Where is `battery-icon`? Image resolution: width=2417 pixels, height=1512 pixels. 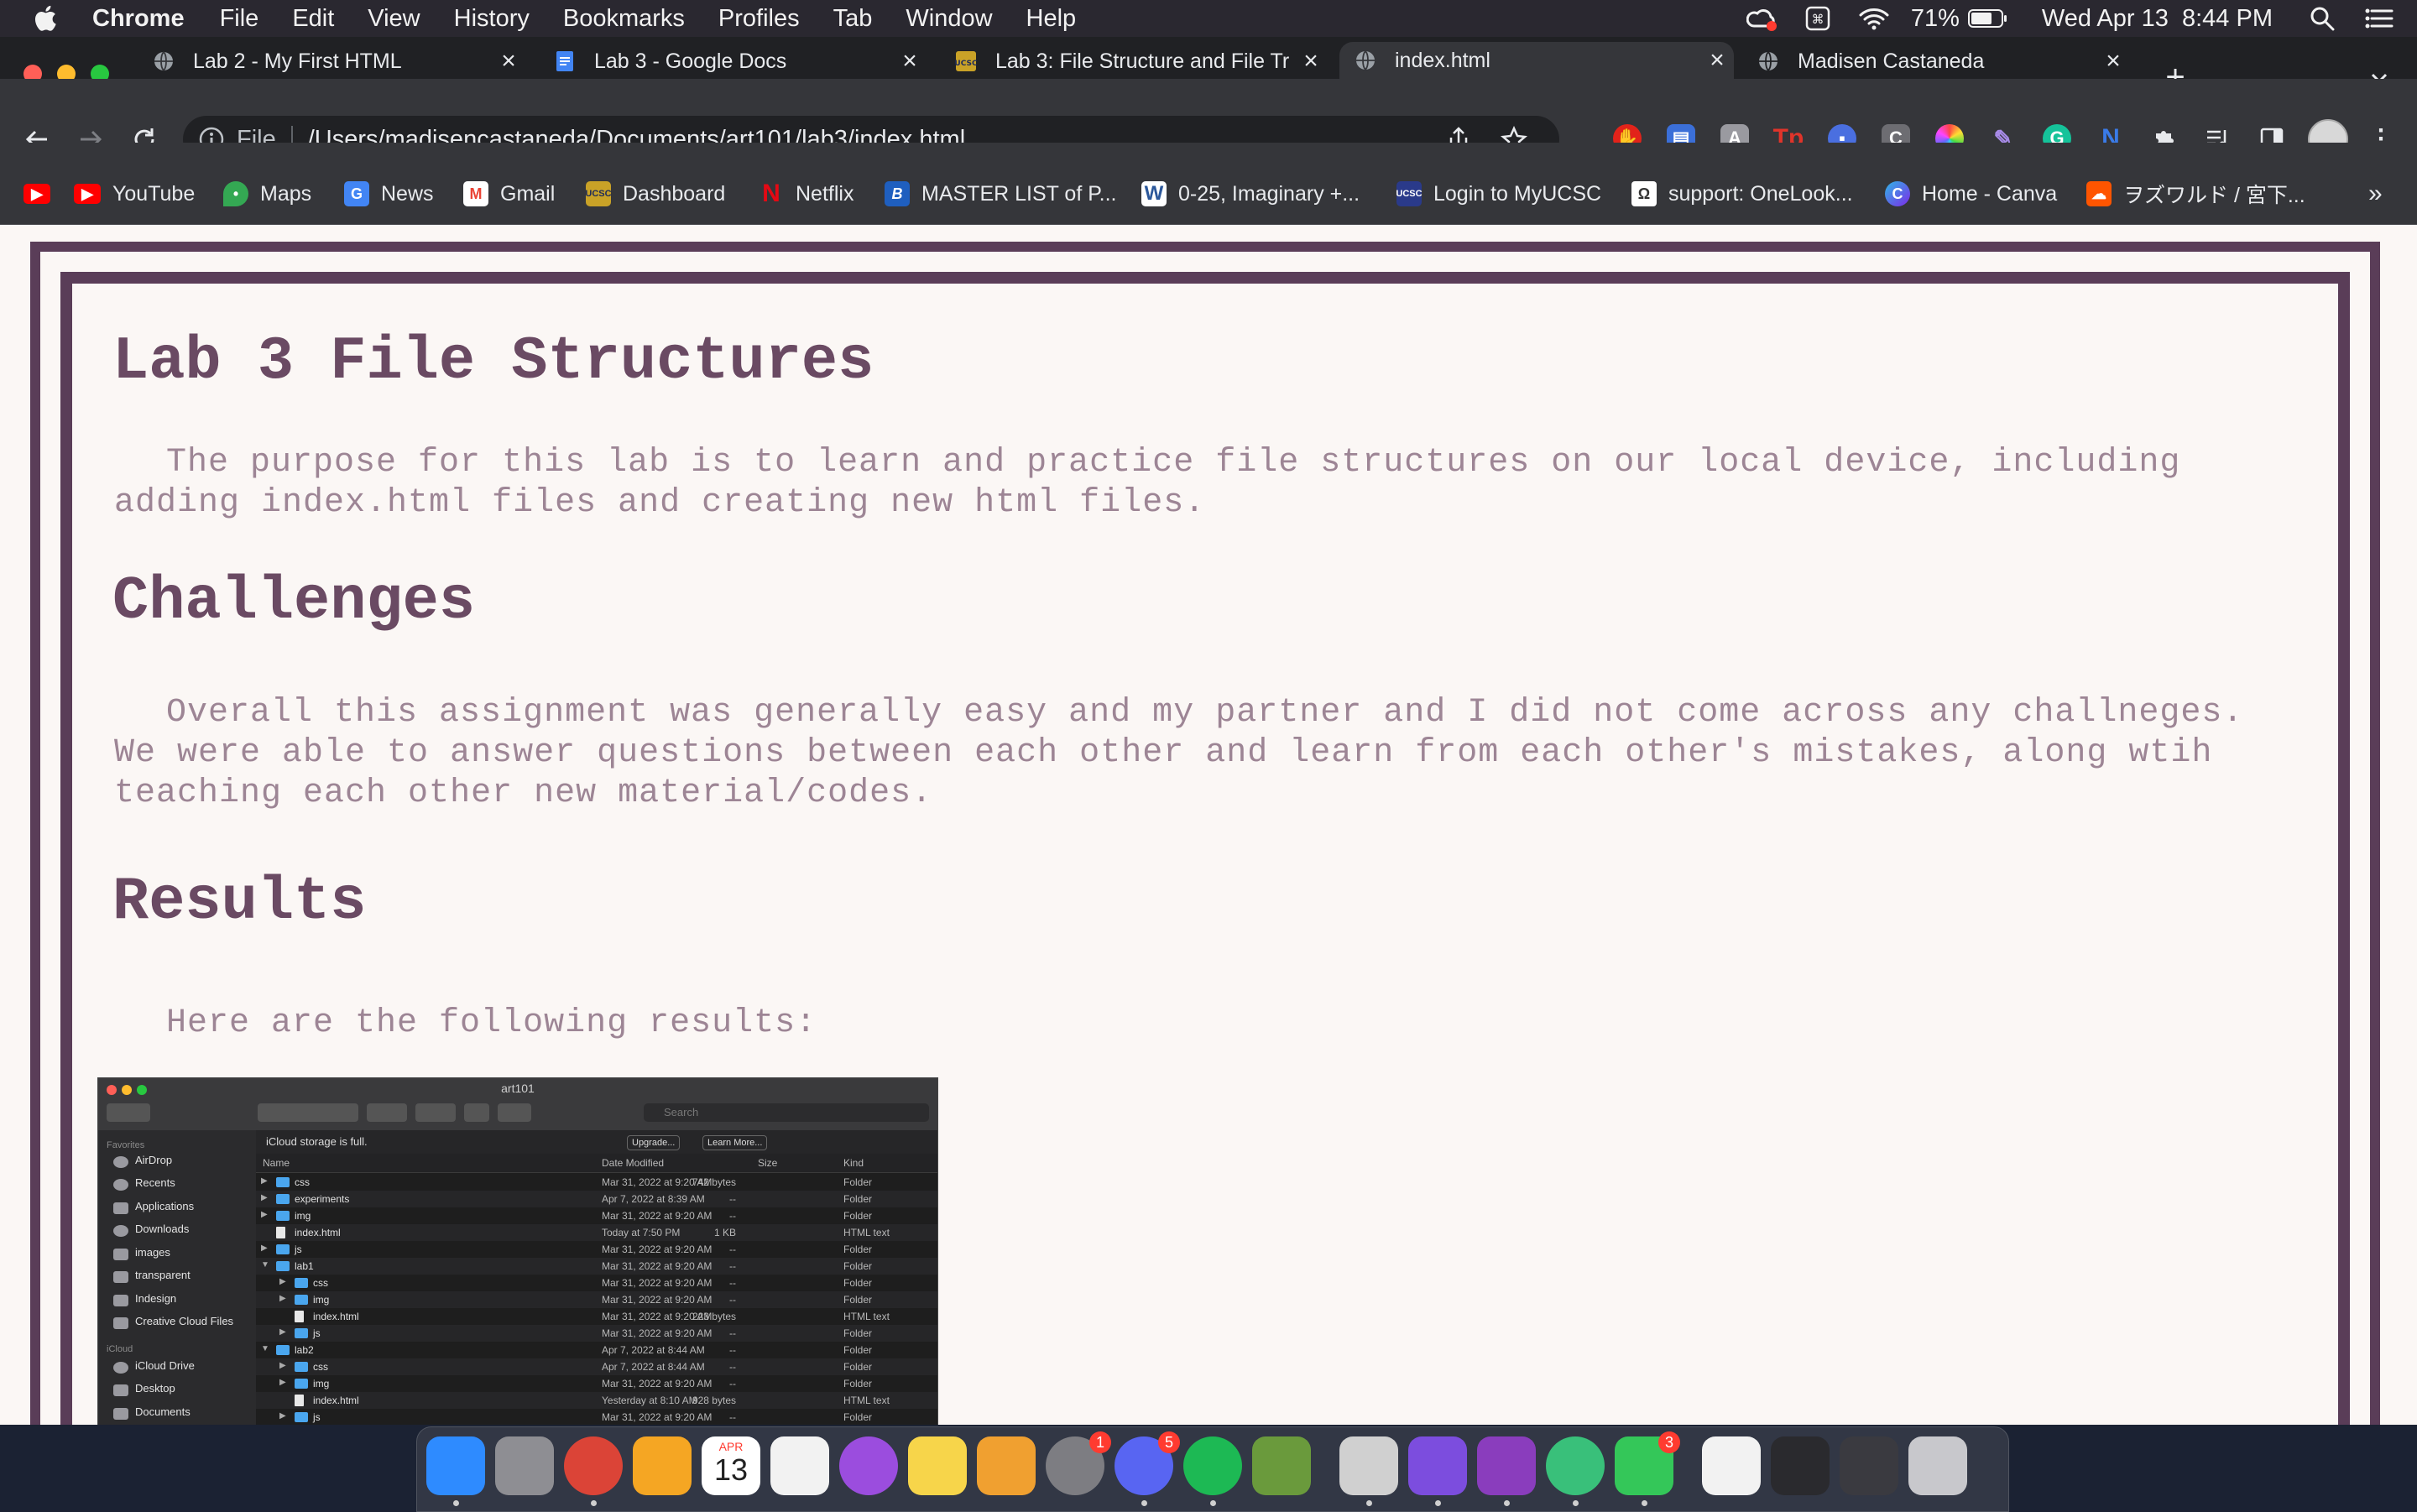 battery-icon is located at coordinates (1987, 18).